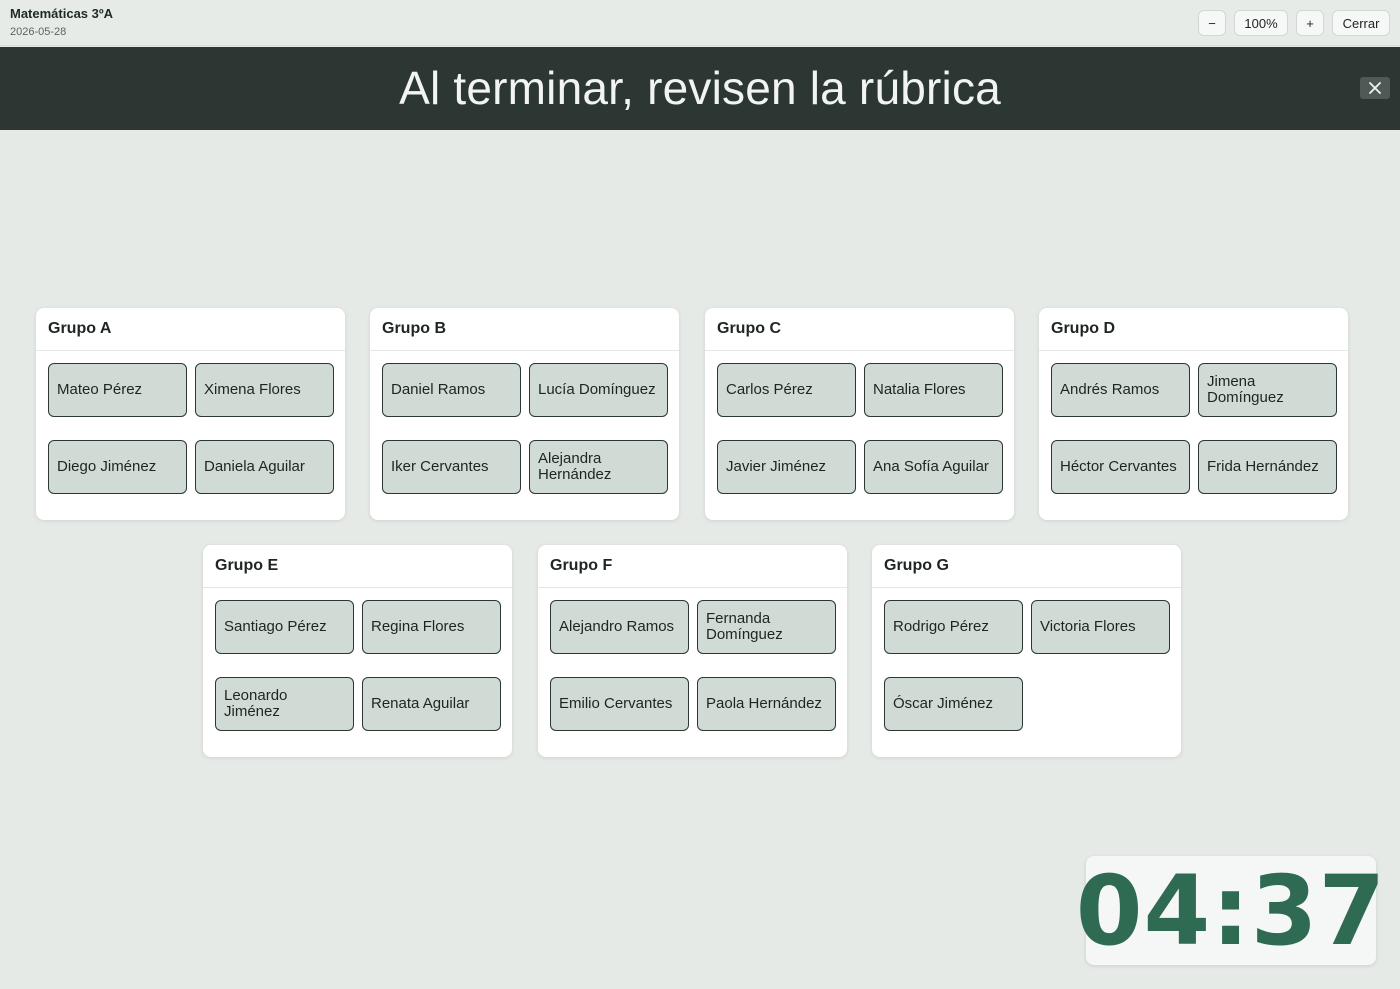 The image size is (1400, 989). What do you see at coordinates (190, 329) in the screenshot?
I see `group-title: Grupo A` at bounding box center [190, 329].